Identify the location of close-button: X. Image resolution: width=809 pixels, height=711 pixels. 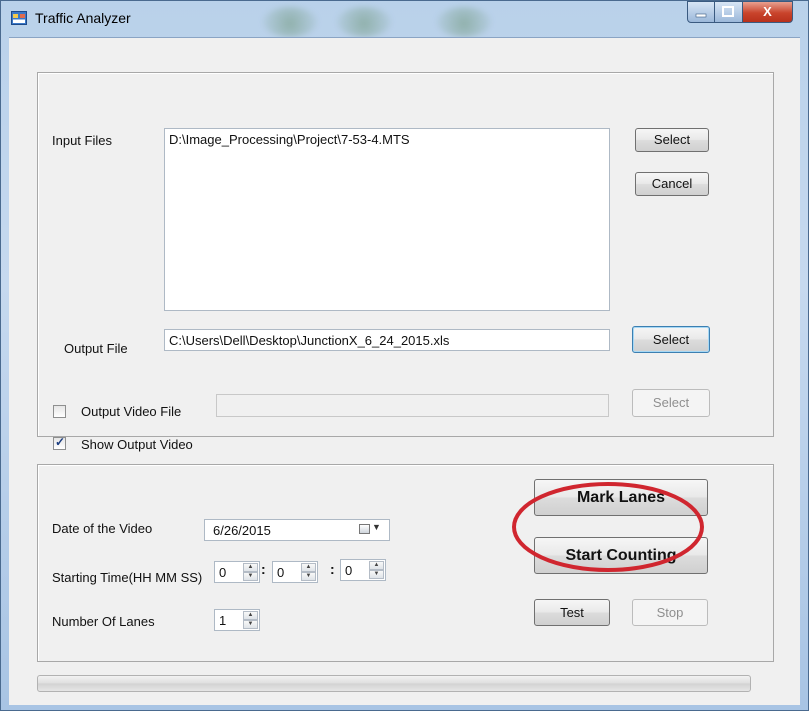
(768, 12).